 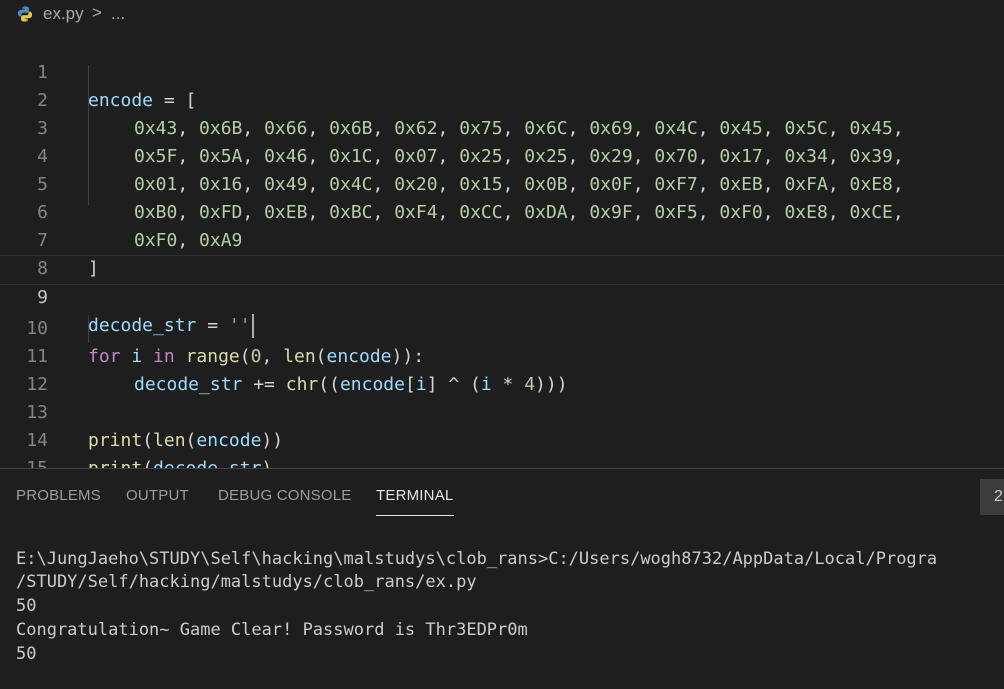 What do you see at coordinates (502, 71) in the screenshot?
I see `code-line: 1 encode = [` at bounding box center [502, 71].